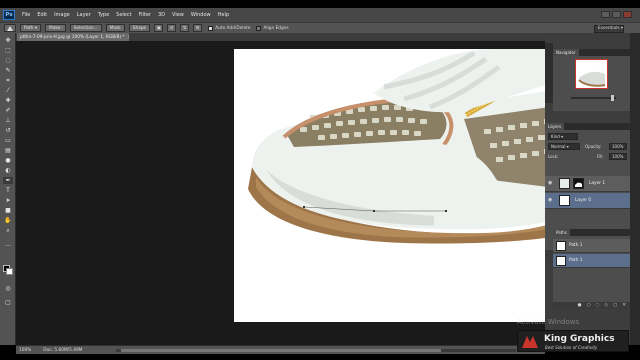 This screenshot has width=640, height=360. Describe the element at coordinates (605, 14) in the screenshot. I see `minimize-button` at that location.